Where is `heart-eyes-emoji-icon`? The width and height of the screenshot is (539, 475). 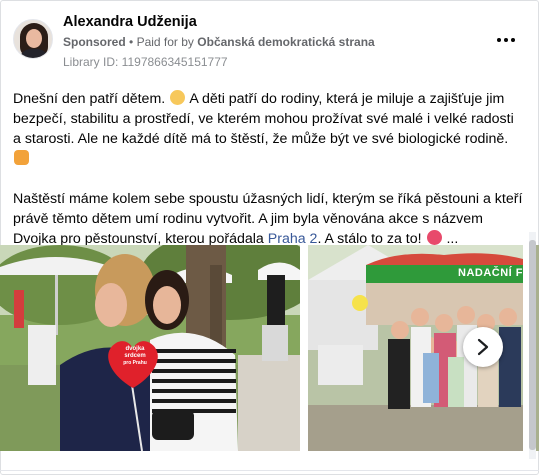 heart-eyes-emoji-icon is located at coordinates (434, 237).